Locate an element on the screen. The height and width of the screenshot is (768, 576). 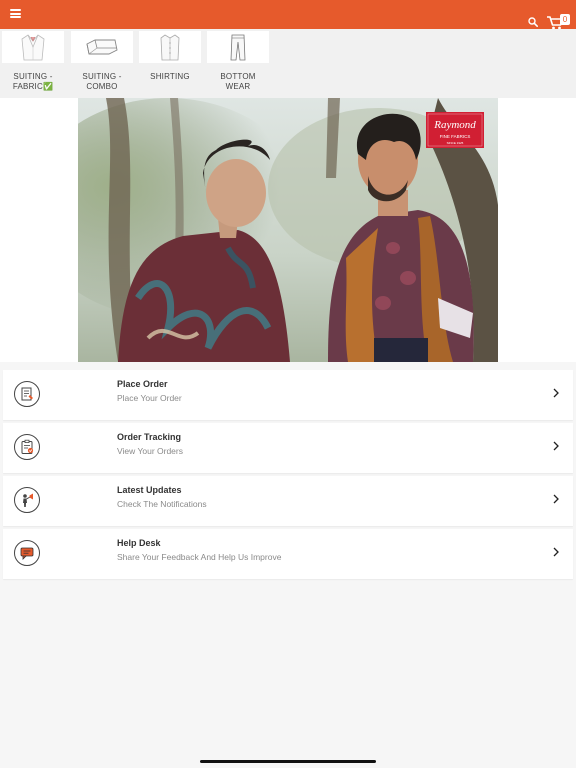
top-app-bar: 0 is located at coordinates (288, 15).